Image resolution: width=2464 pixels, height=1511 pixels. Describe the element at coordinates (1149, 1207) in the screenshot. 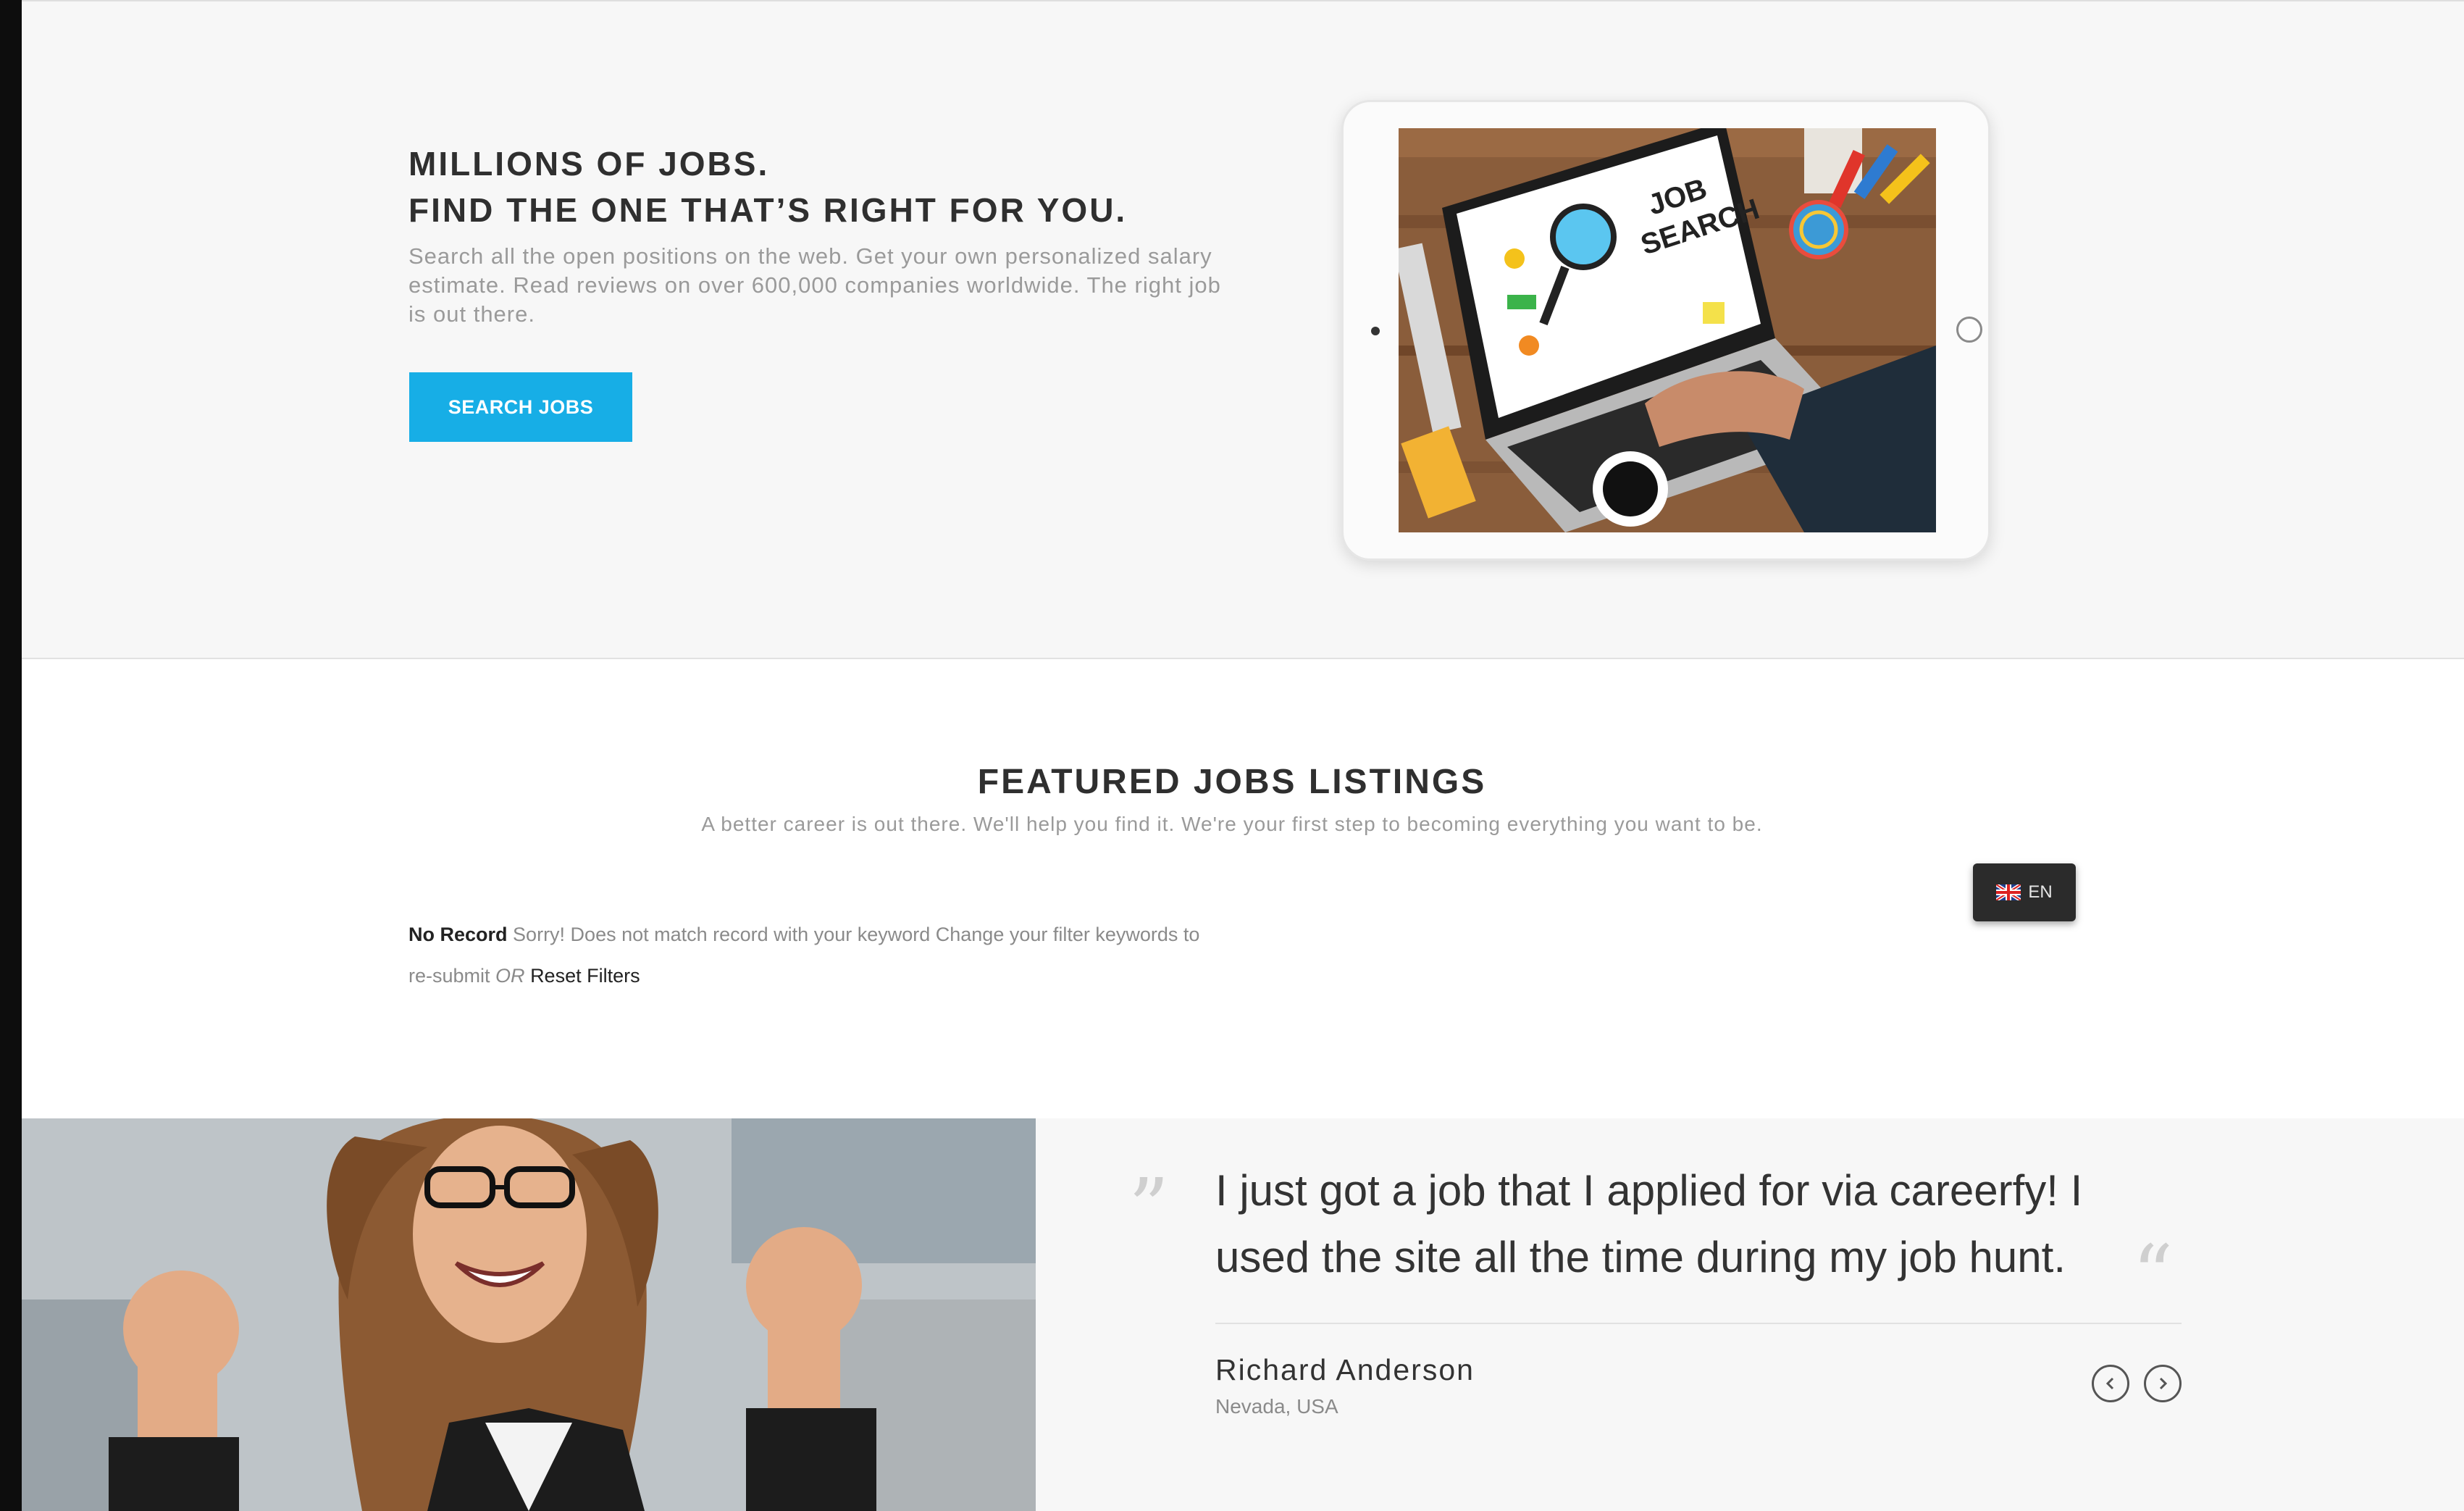

I see `open-quote-icon: ”` at that location.